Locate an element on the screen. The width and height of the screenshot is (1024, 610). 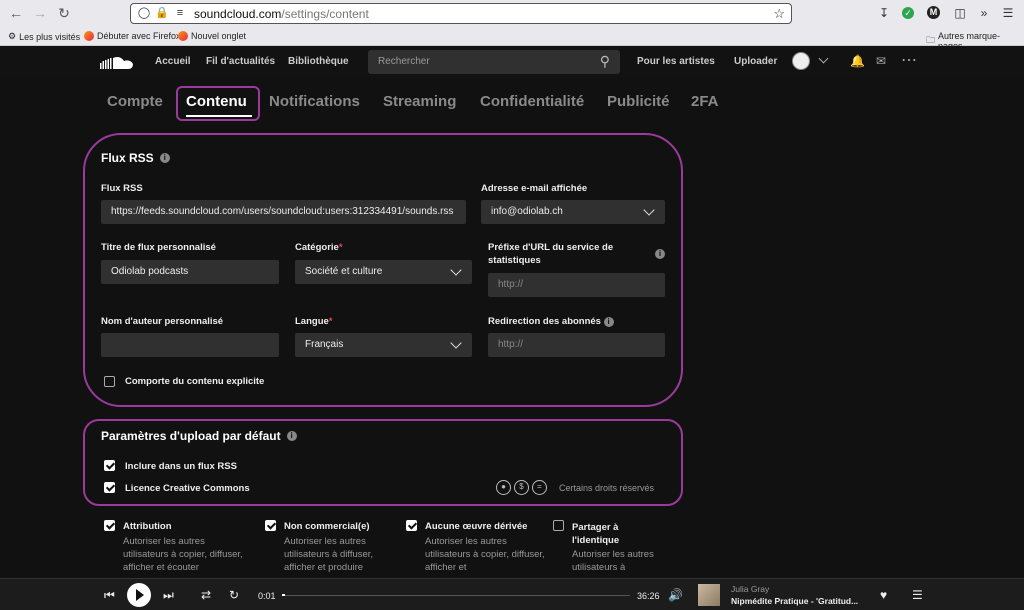
license-noderivs-checkbox is located at coordinates (411, 525).